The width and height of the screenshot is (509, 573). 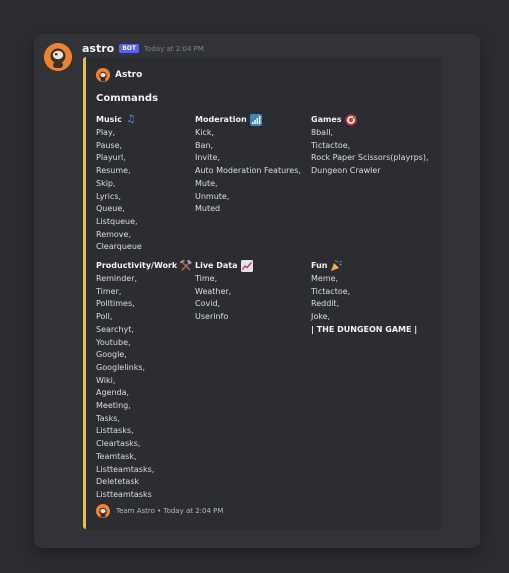 I want to click on bot-avatar, so click(x=58, y=57).